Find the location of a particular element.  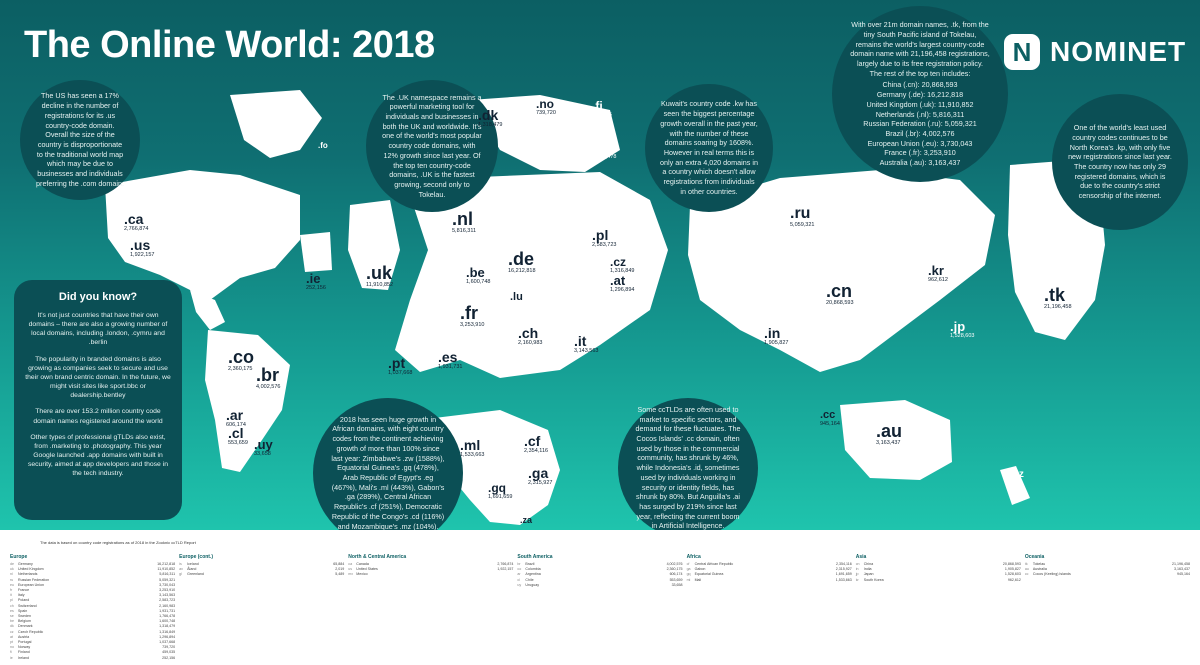

landmass-south-america is located at coordinates (247, 401).